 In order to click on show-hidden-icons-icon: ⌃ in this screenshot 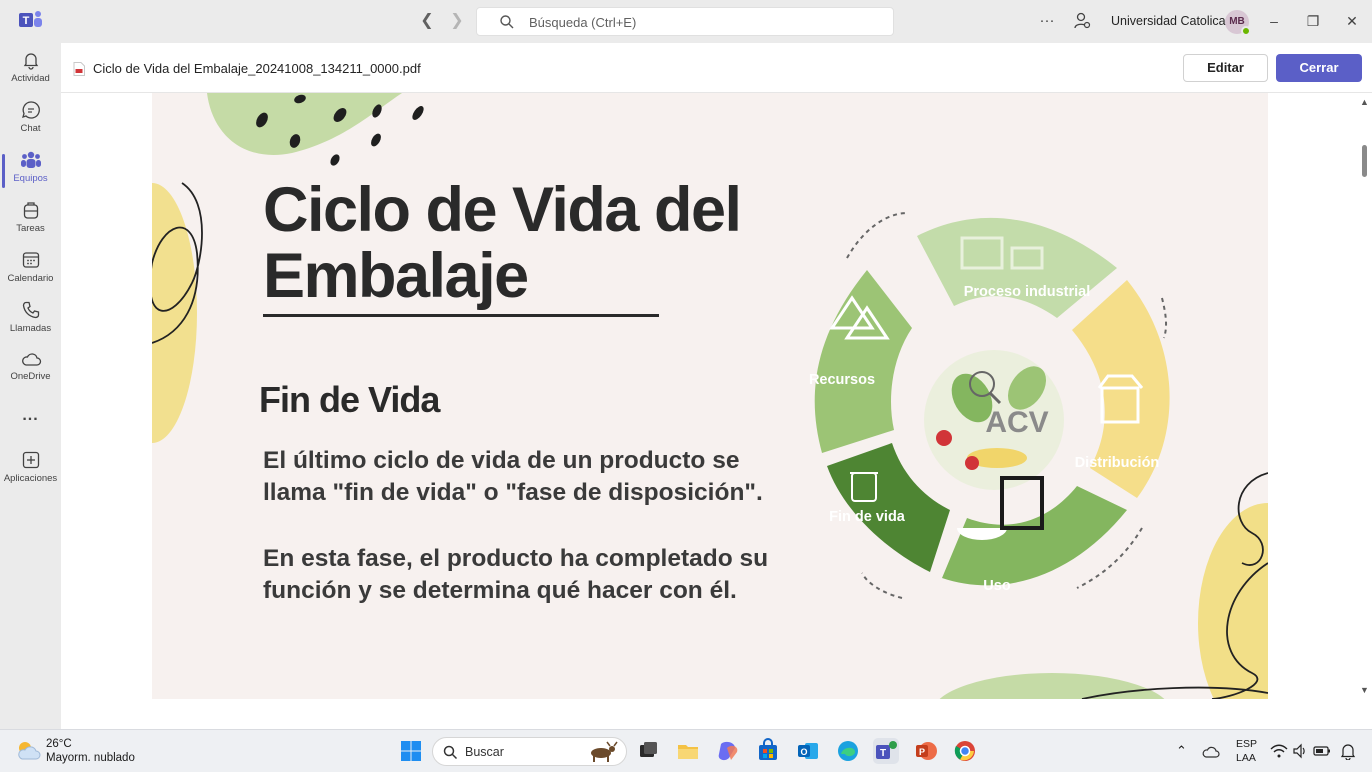, I will do `click(1181, 751)`.